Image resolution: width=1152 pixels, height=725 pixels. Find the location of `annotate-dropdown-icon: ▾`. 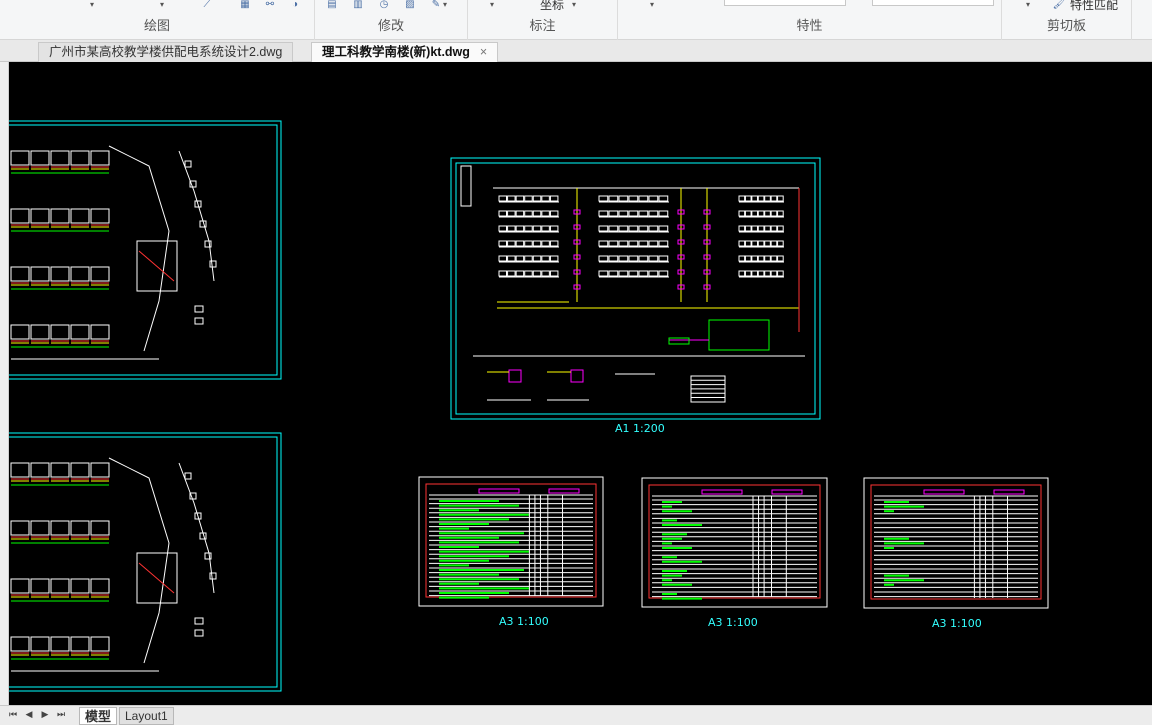

annotate-dropdown-icon: ▾ is located at coordinates (492, 4).